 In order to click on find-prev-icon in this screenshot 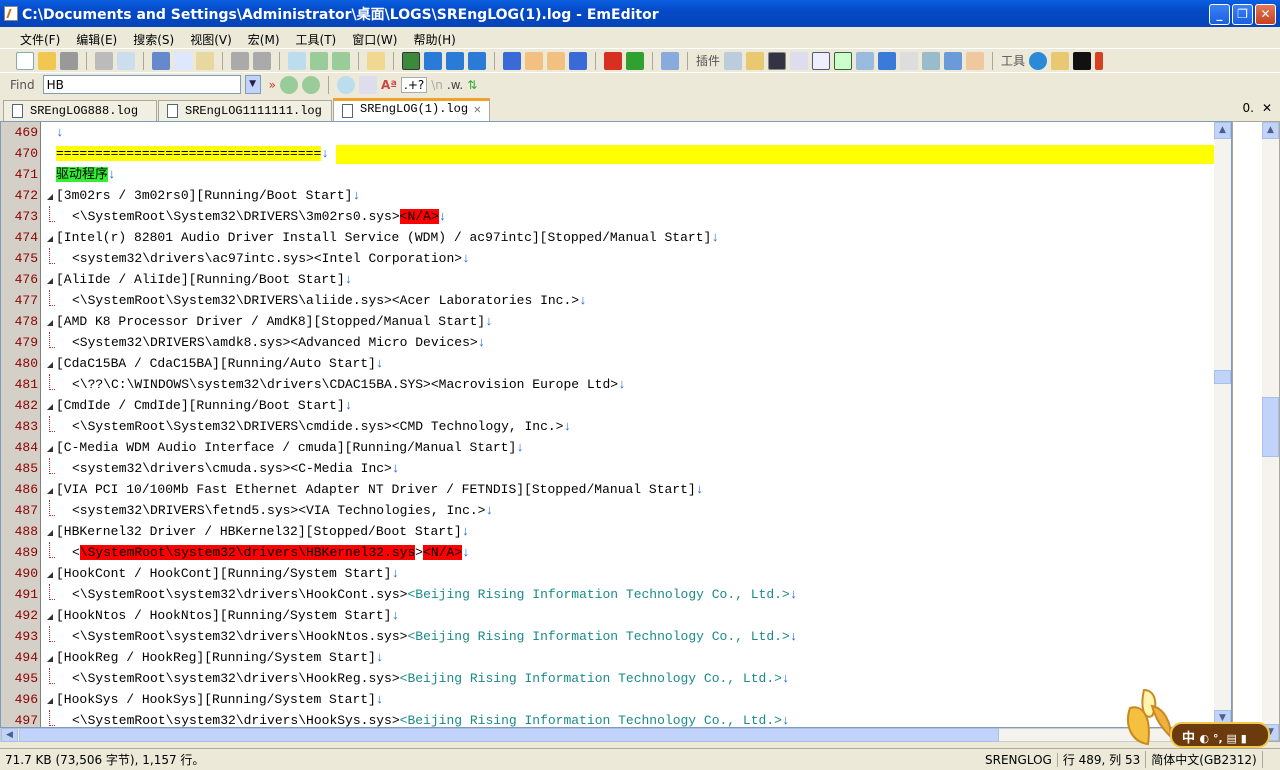, I will do `click(288, 84)`.